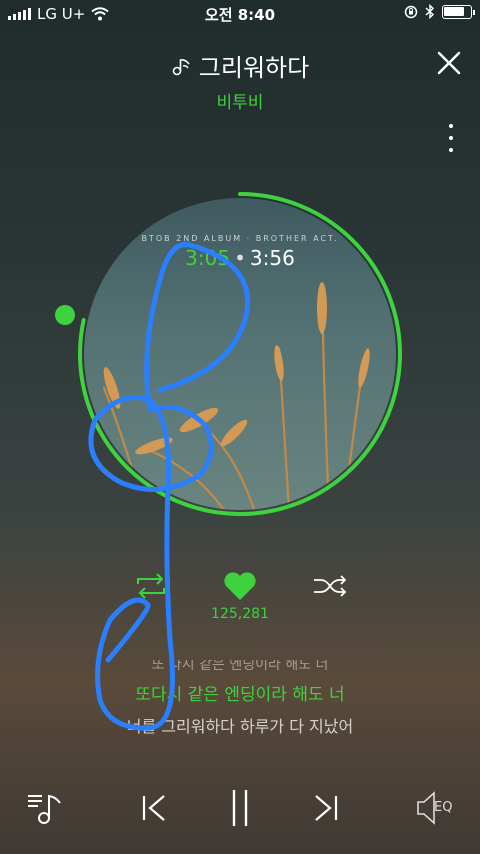 The height and width of the screenshot is (854, 480). Describe the element at coordinates (154, 808) in the screenshot. I see `previous-icon` at that location.